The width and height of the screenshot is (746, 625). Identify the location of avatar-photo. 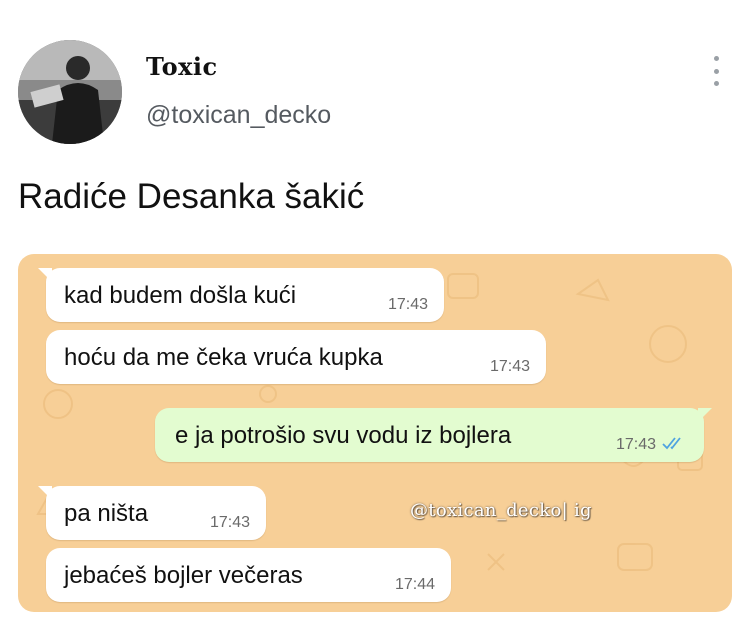
(70, 92).